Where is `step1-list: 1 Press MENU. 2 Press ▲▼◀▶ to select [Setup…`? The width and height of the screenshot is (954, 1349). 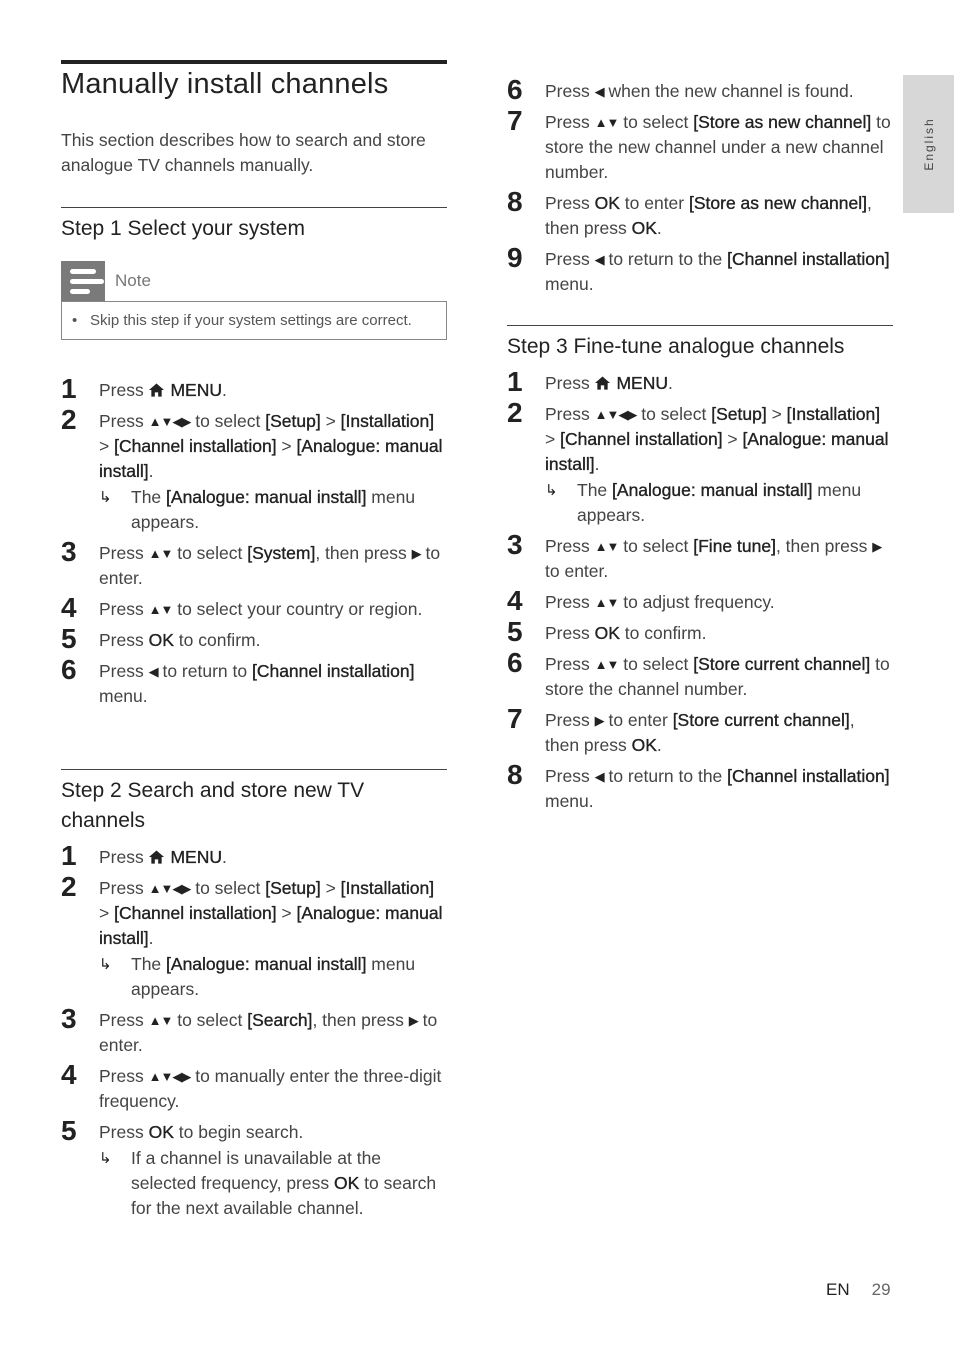
step1-list: 1 Press MENU. 2 Press ▲▼◀▶ to select [Setup… is located at coordinates (254, 544).